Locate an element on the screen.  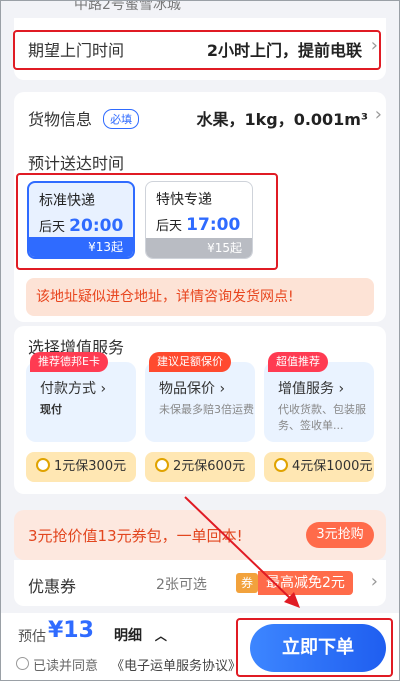
agreement-checkbox is located at coordinates (22, 663).